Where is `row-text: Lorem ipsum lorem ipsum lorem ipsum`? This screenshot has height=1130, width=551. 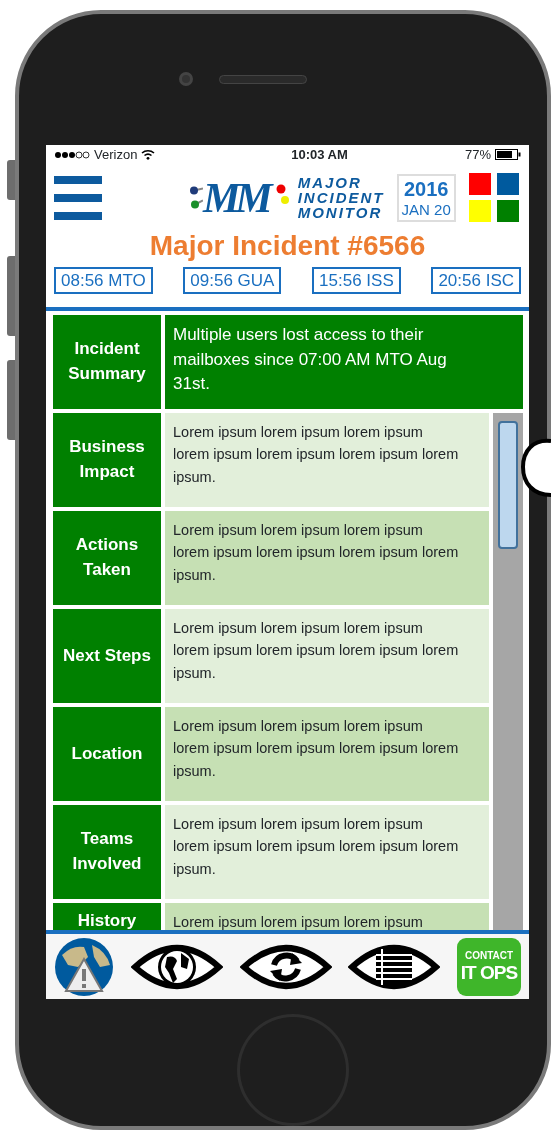 row-text: Lorem ipsum lorem ipsum lorem ipsum is located at coordinates (327, 917).